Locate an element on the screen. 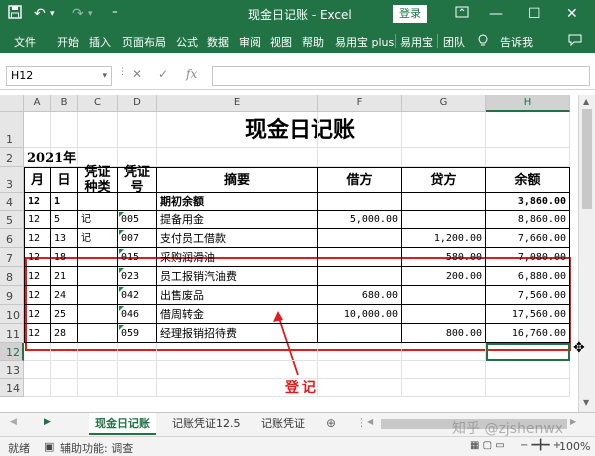 This screenshot has height=456, width=595. sheet-tab-voucher-12-5: 记账凭证12.5 is located at coordinates (206, 424).